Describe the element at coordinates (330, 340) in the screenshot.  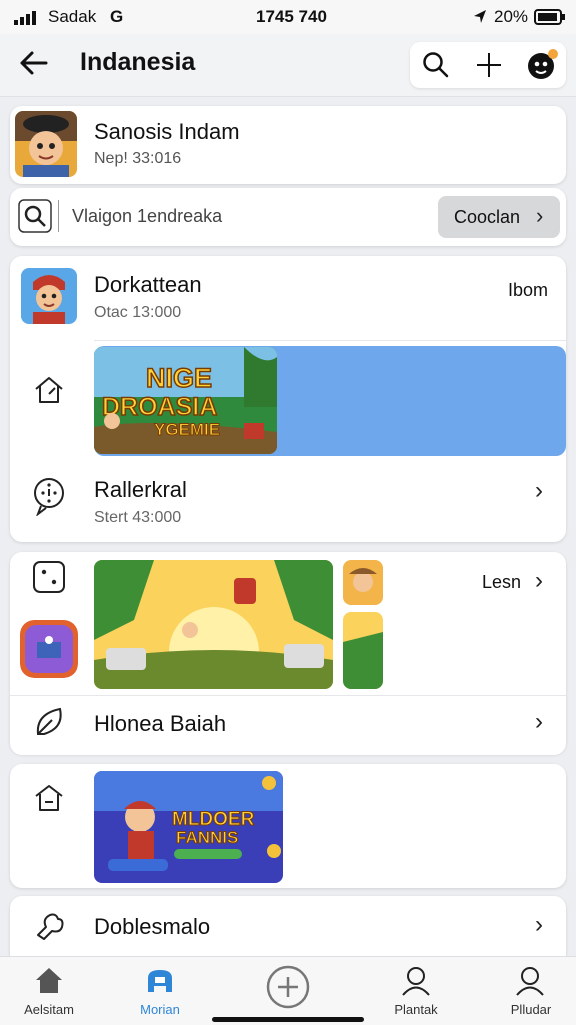
I see `divider` at that location.